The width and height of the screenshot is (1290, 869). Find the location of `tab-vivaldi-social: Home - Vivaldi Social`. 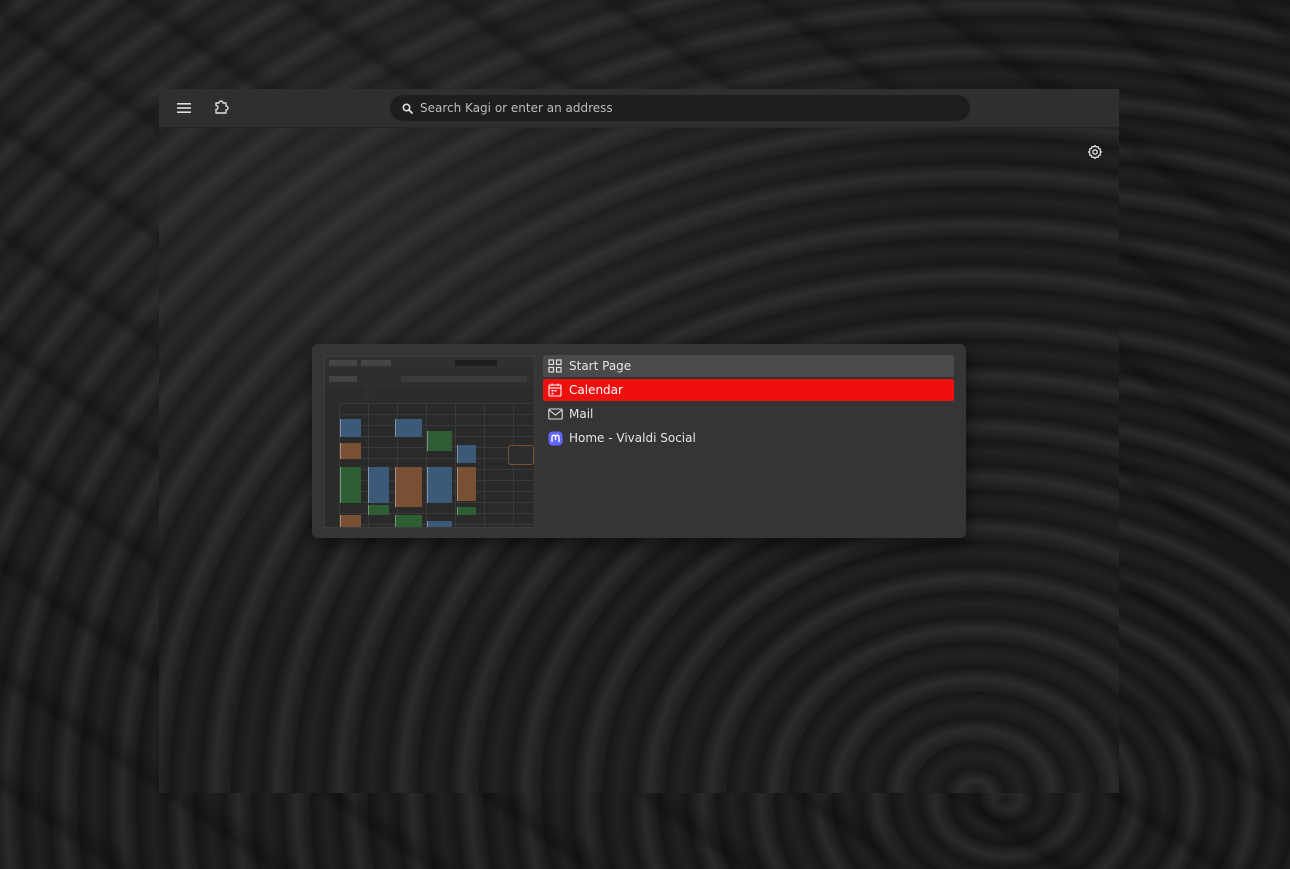

tab-vivaldi-social: Home - Vivaldi Social is located at coordinates (748, 438).